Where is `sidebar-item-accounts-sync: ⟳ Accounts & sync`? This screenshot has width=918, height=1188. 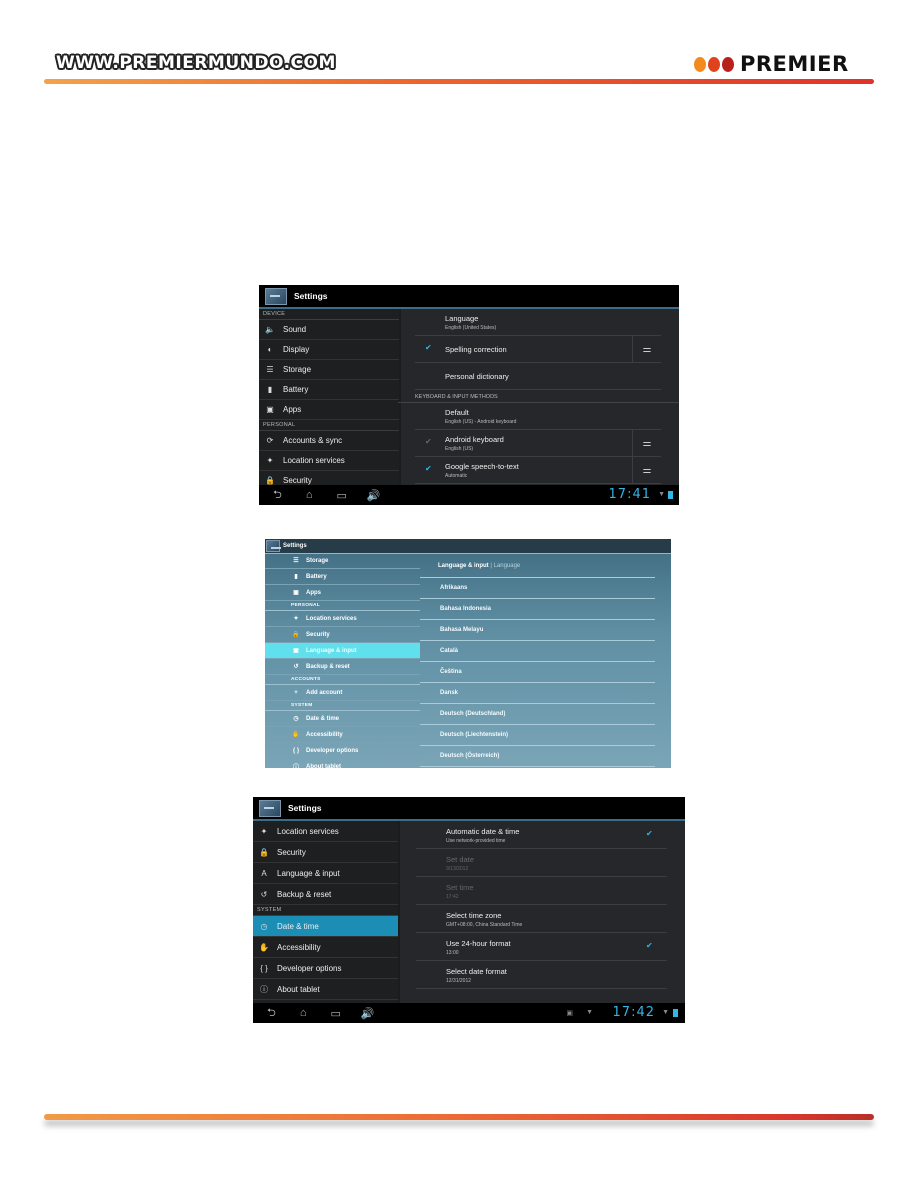 sidebar-item-accounts-sync: ⟳ Accounts & sync is located at coordinates (329, 441).